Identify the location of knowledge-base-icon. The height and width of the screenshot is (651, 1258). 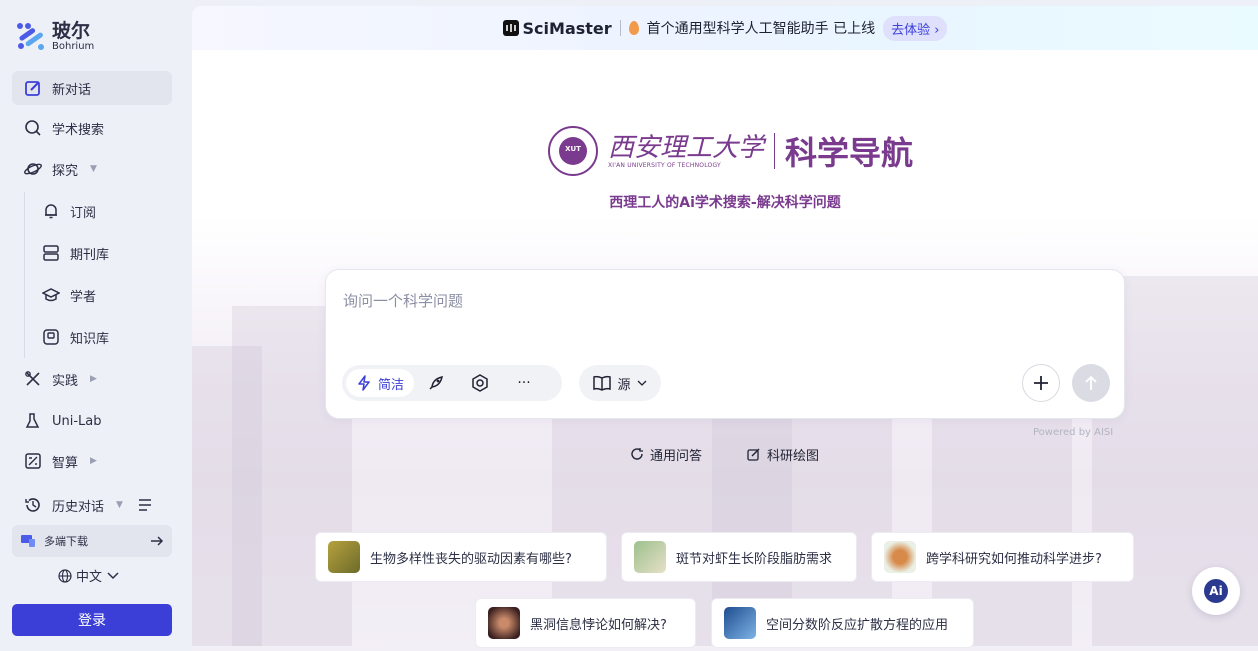
(51, 337).